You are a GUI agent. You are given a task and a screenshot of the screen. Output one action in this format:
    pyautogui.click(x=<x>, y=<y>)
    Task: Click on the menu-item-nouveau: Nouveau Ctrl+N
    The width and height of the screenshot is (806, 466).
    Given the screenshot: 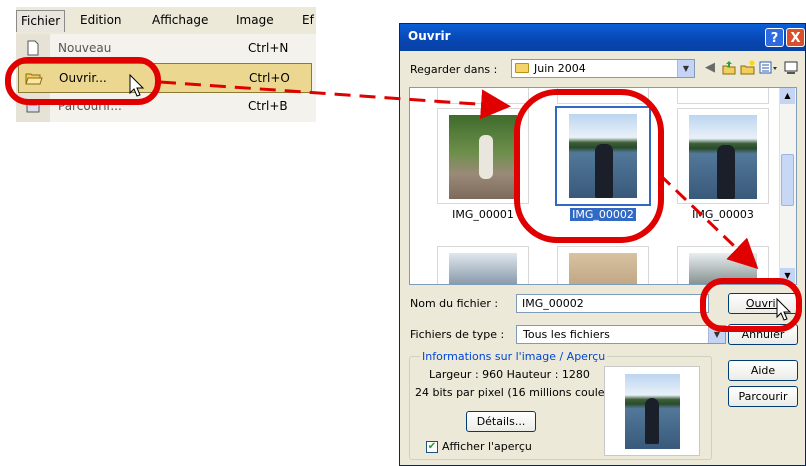 What is the action you would take?
    pyautogui.click(x=166, y=48)
    